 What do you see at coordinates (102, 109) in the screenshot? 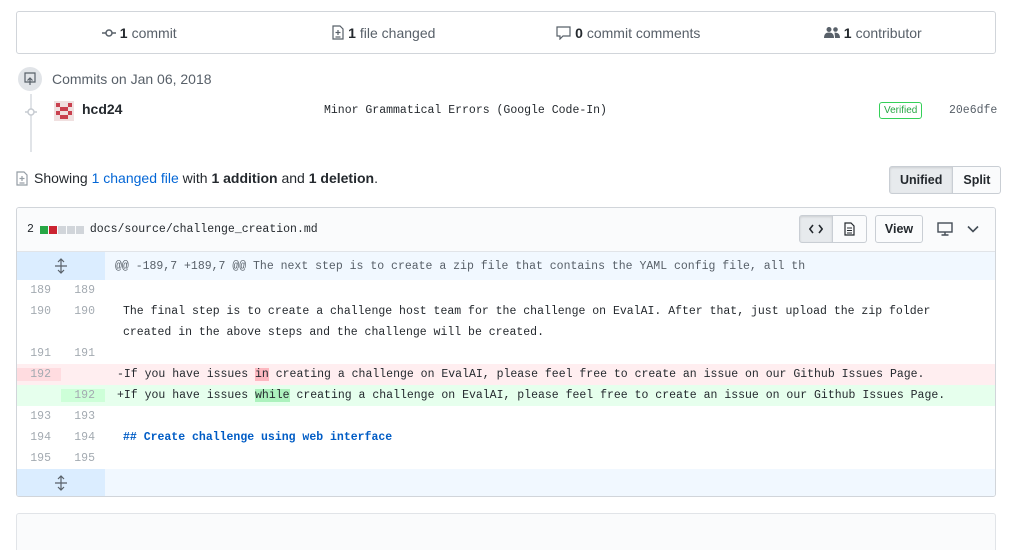
I see `commit-author-link: hcd24` at bounding box center [102, 109].